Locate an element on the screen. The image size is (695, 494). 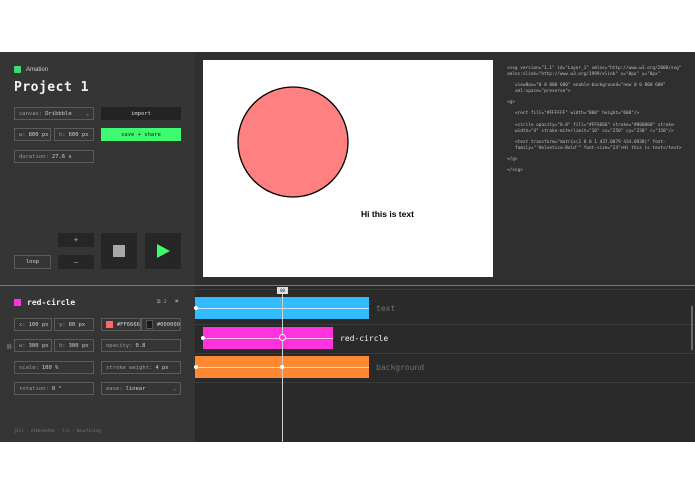
brand: Amation is located at coordinates (31, 69).